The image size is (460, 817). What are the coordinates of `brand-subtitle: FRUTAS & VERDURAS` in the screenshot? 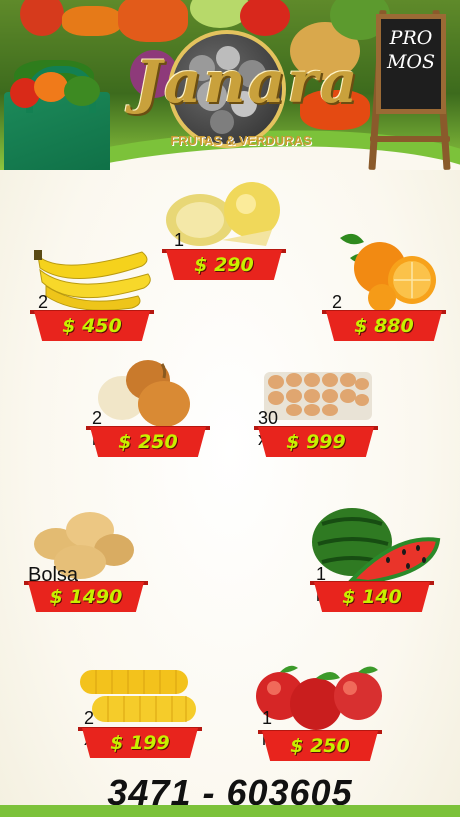 It's located at (241, 140).